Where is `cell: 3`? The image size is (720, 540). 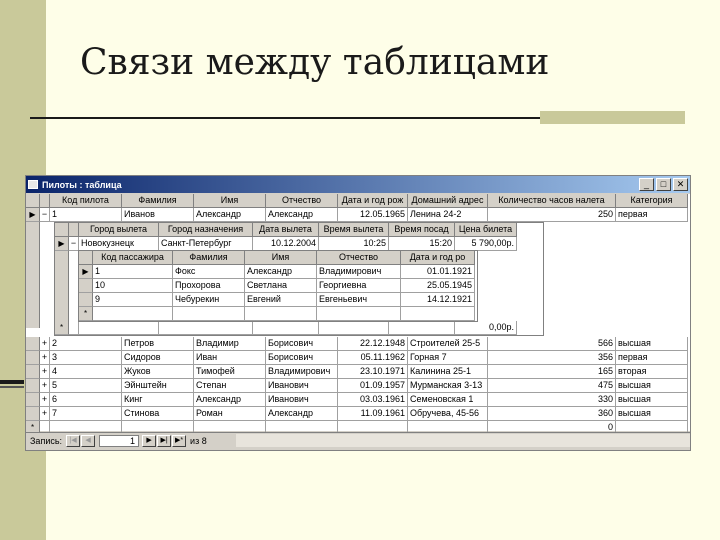 cell: 3 is located at coordinates (86, 358).